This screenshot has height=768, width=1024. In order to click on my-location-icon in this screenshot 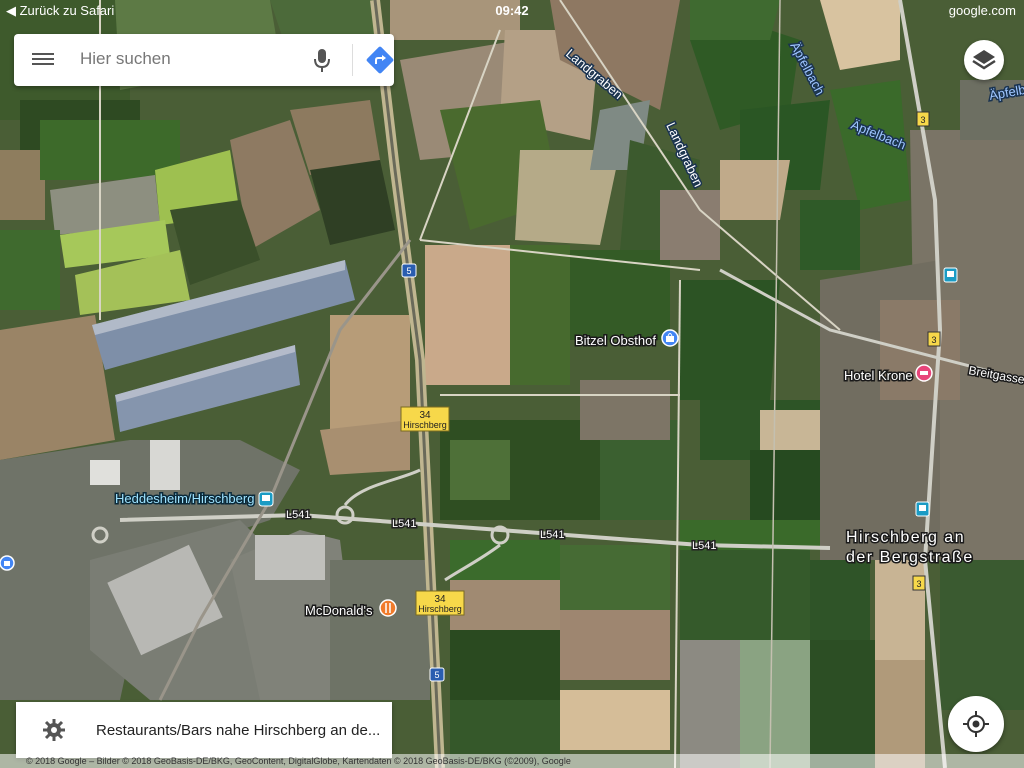, I will do `click(976, 724)`.